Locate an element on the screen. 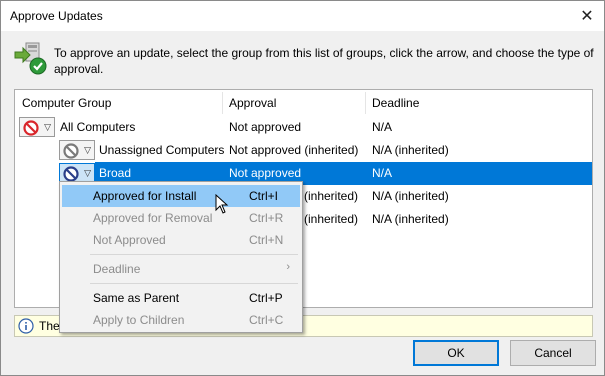 The image size is (605, 376). menu-item-label: Deadline is located at coordinates (117, 269).